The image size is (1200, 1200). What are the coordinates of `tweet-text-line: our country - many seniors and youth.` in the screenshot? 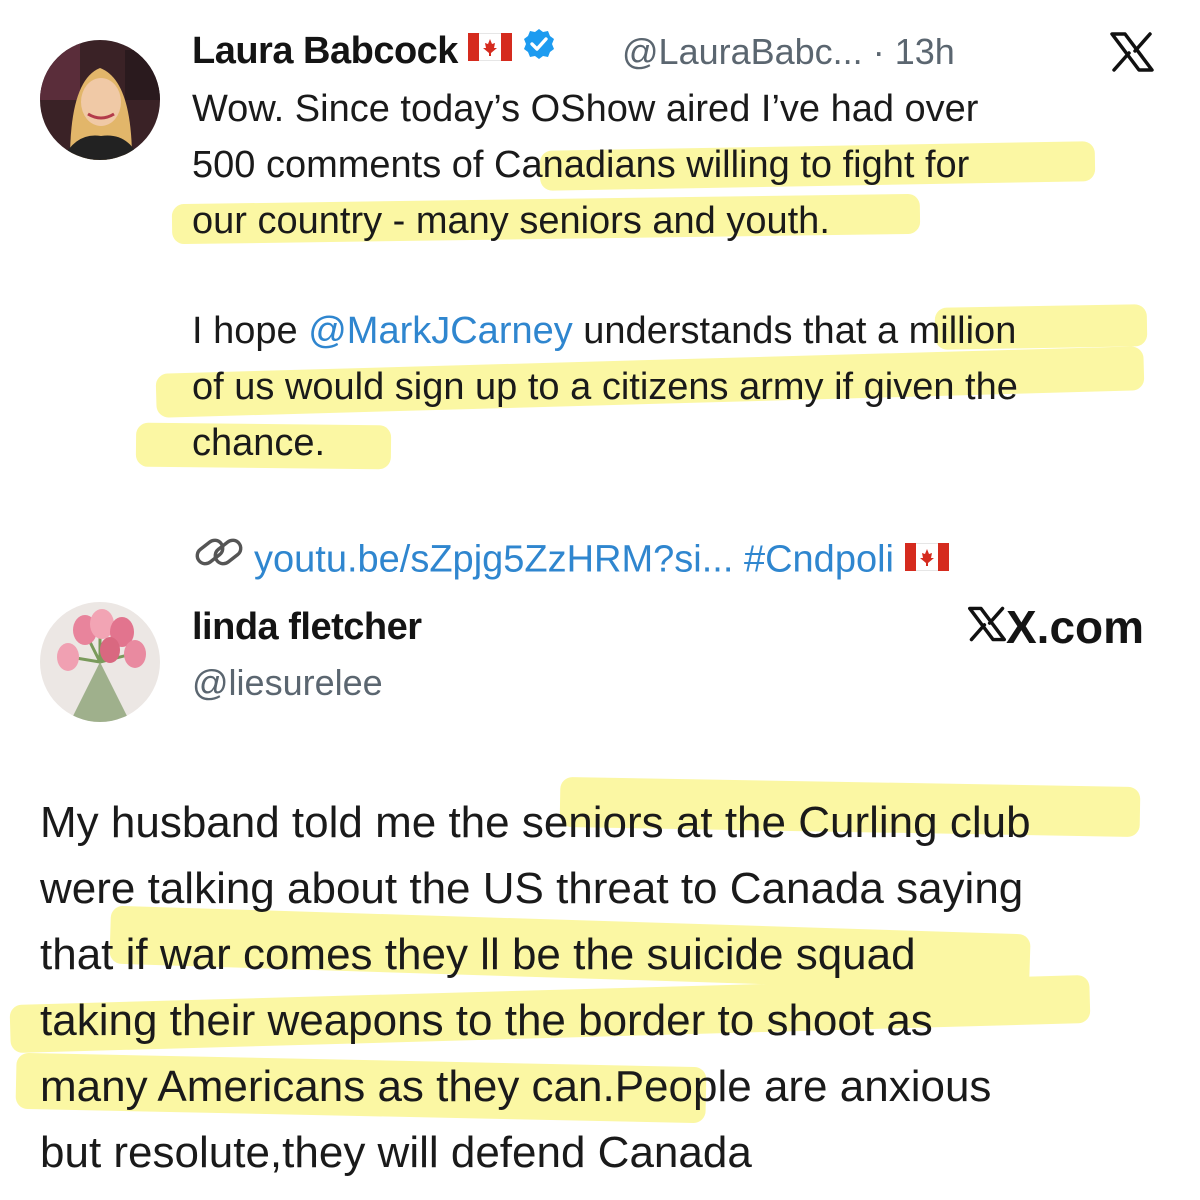 It's located at (511, 221).